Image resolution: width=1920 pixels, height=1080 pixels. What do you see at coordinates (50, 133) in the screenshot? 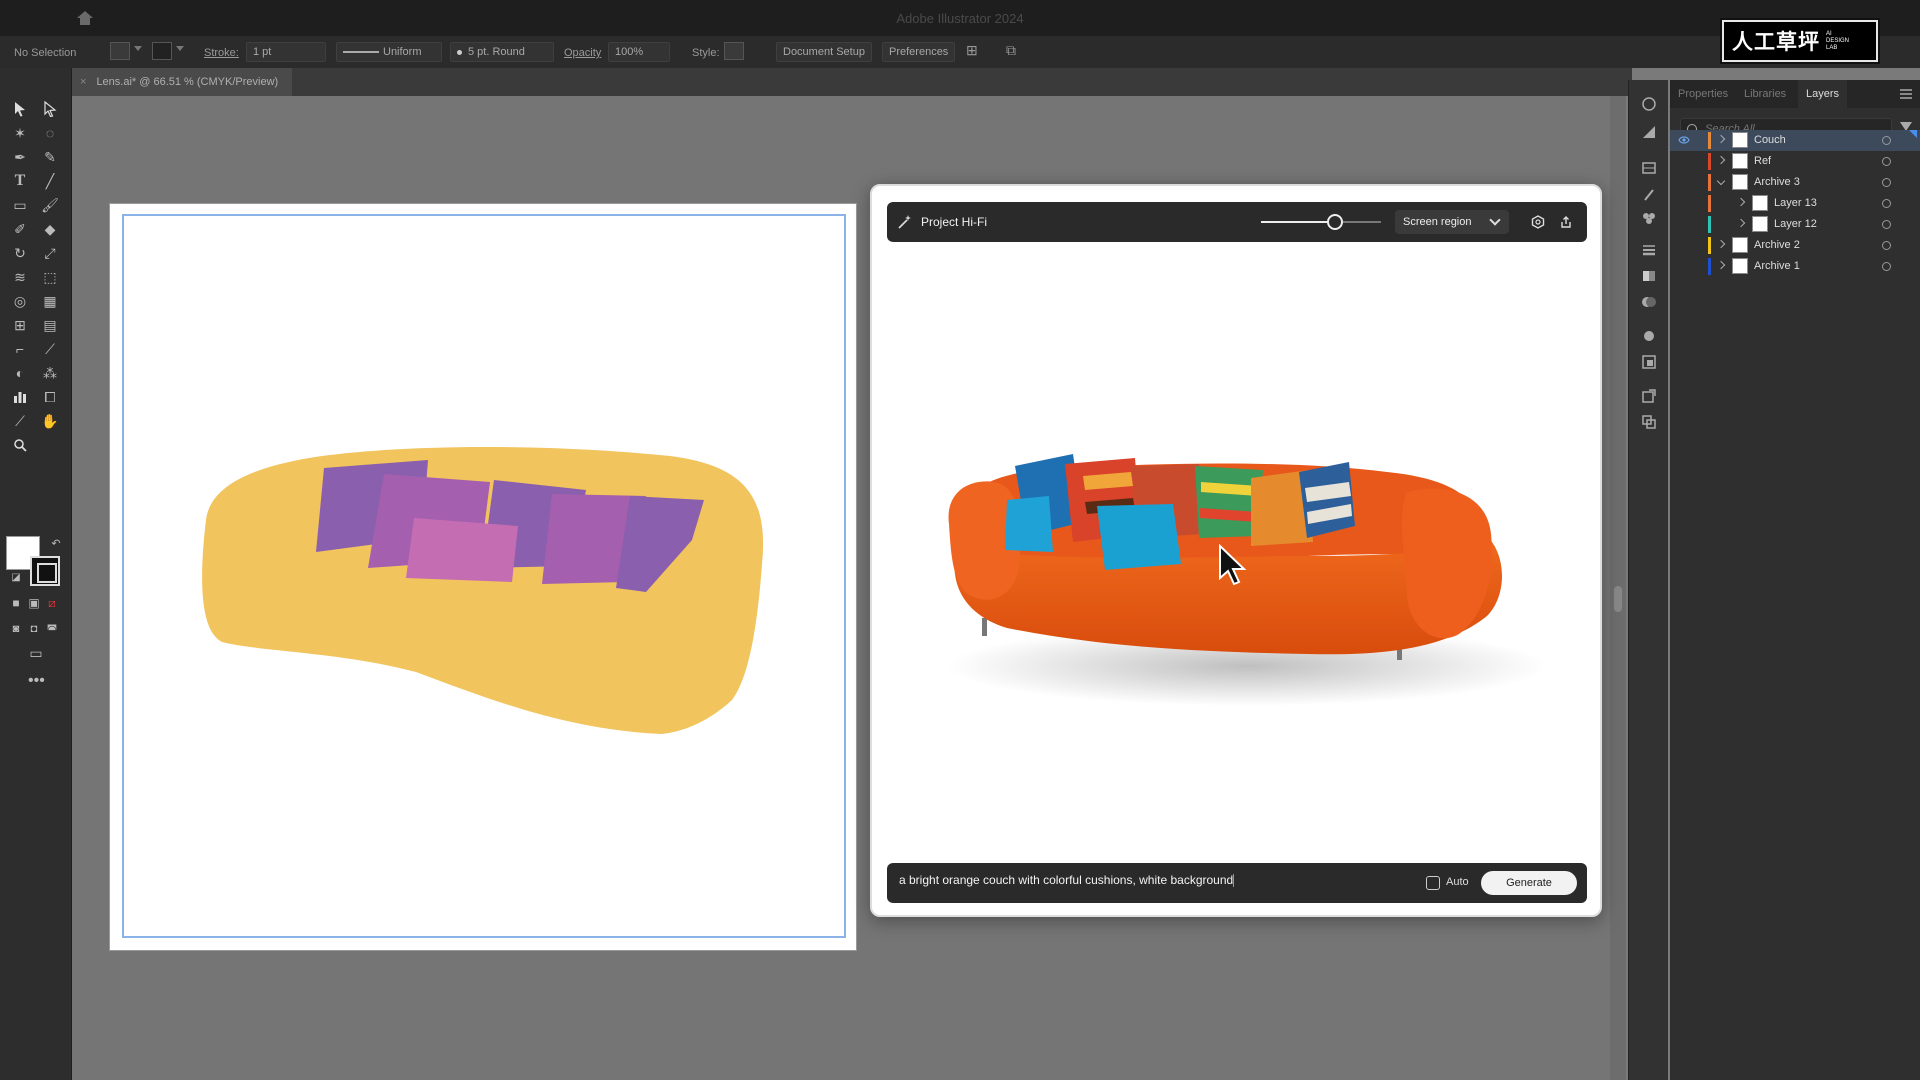
I see `lasso-tool-icon: ◌` at bounding box center [50, 133].